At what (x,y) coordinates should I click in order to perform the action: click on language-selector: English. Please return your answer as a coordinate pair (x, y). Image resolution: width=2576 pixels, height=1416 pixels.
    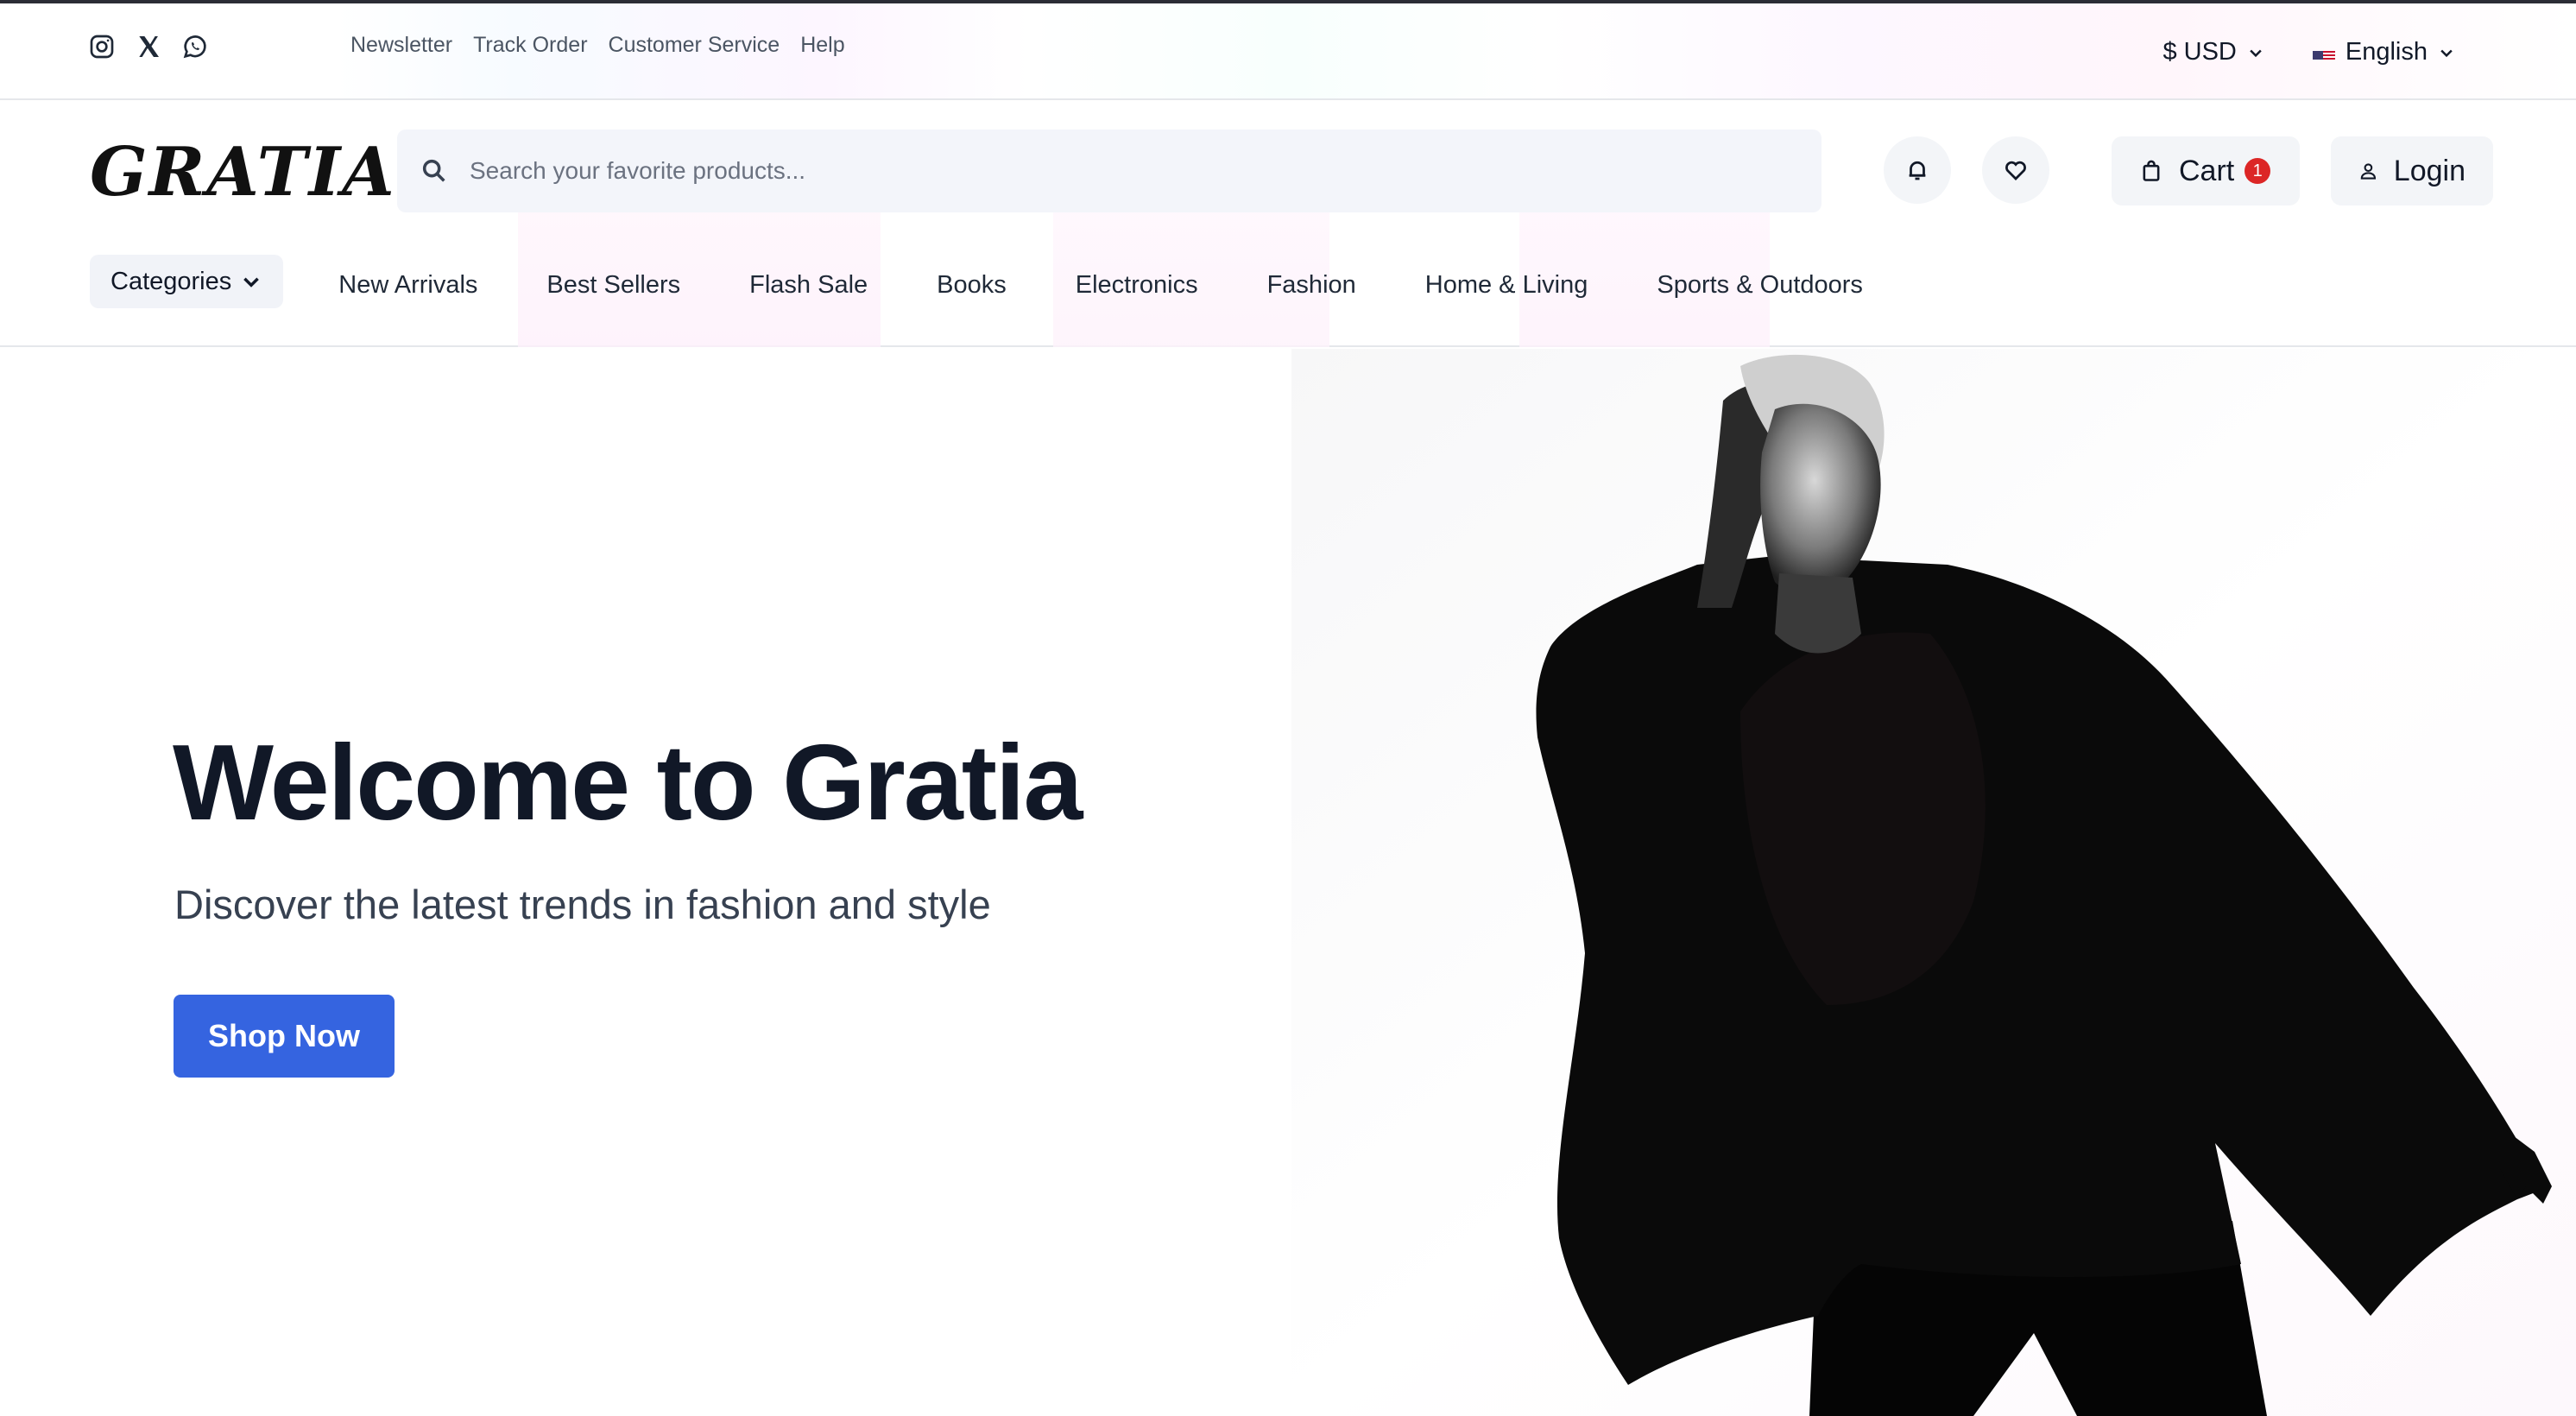
    Looking at the image, I should click on (2383, 52).